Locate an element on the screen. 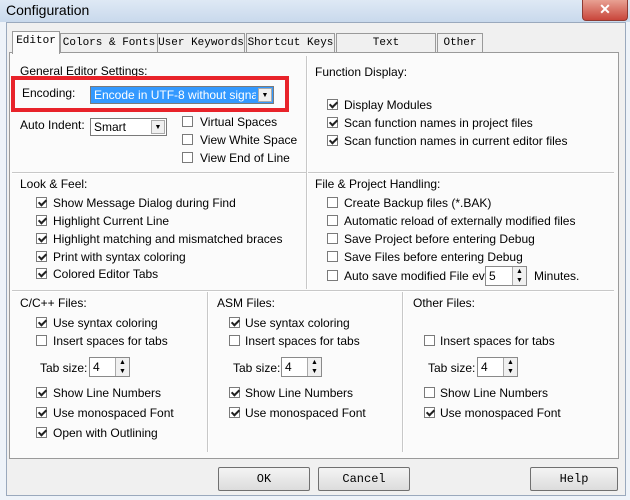 Image resolution: width=630 pixels, height=500 pixels. other-tab-size-stepper: 4 ▲ ▼ is located at coordinates (497, 367).